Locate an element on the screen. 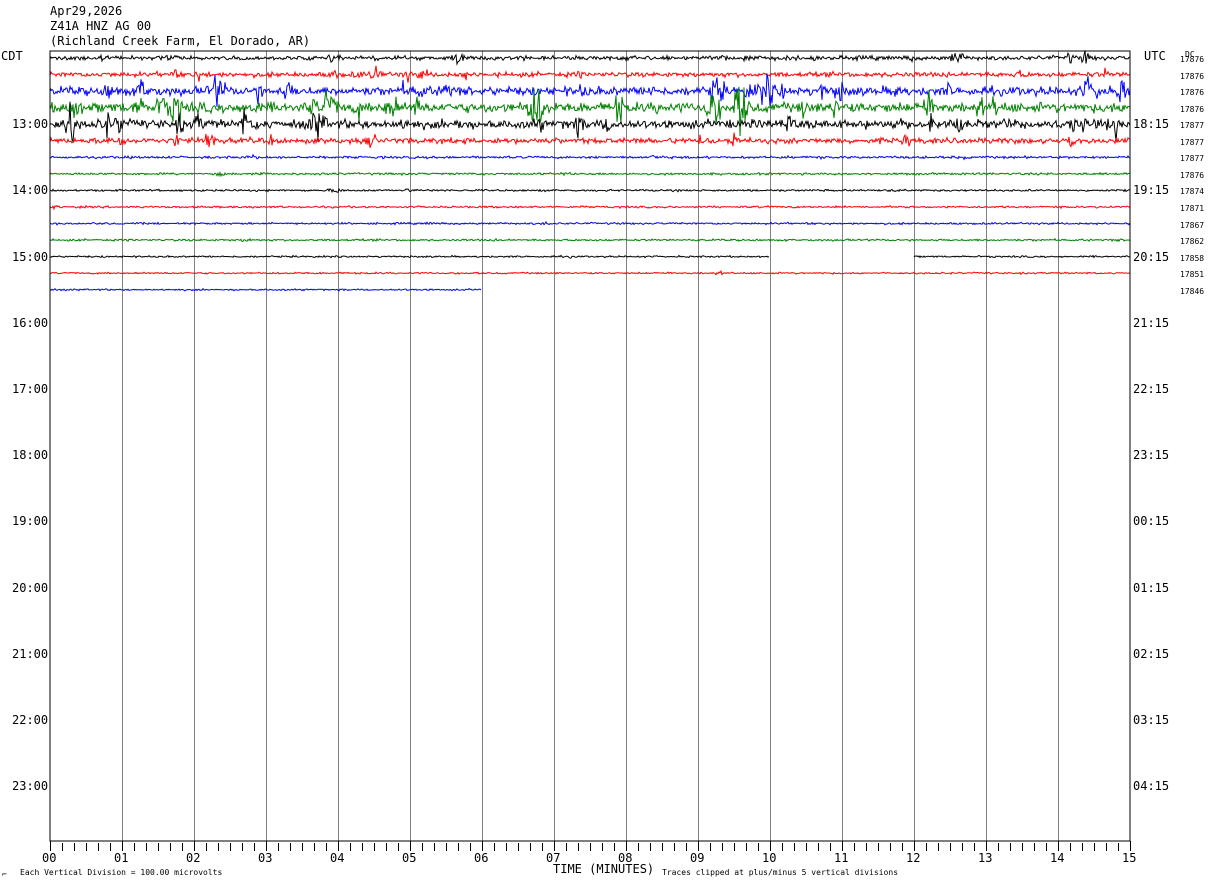 Image resolution: width=1210 pixels, height=886 pixels. left-hour-label: 18:00 is located at coordinates (30, 455).